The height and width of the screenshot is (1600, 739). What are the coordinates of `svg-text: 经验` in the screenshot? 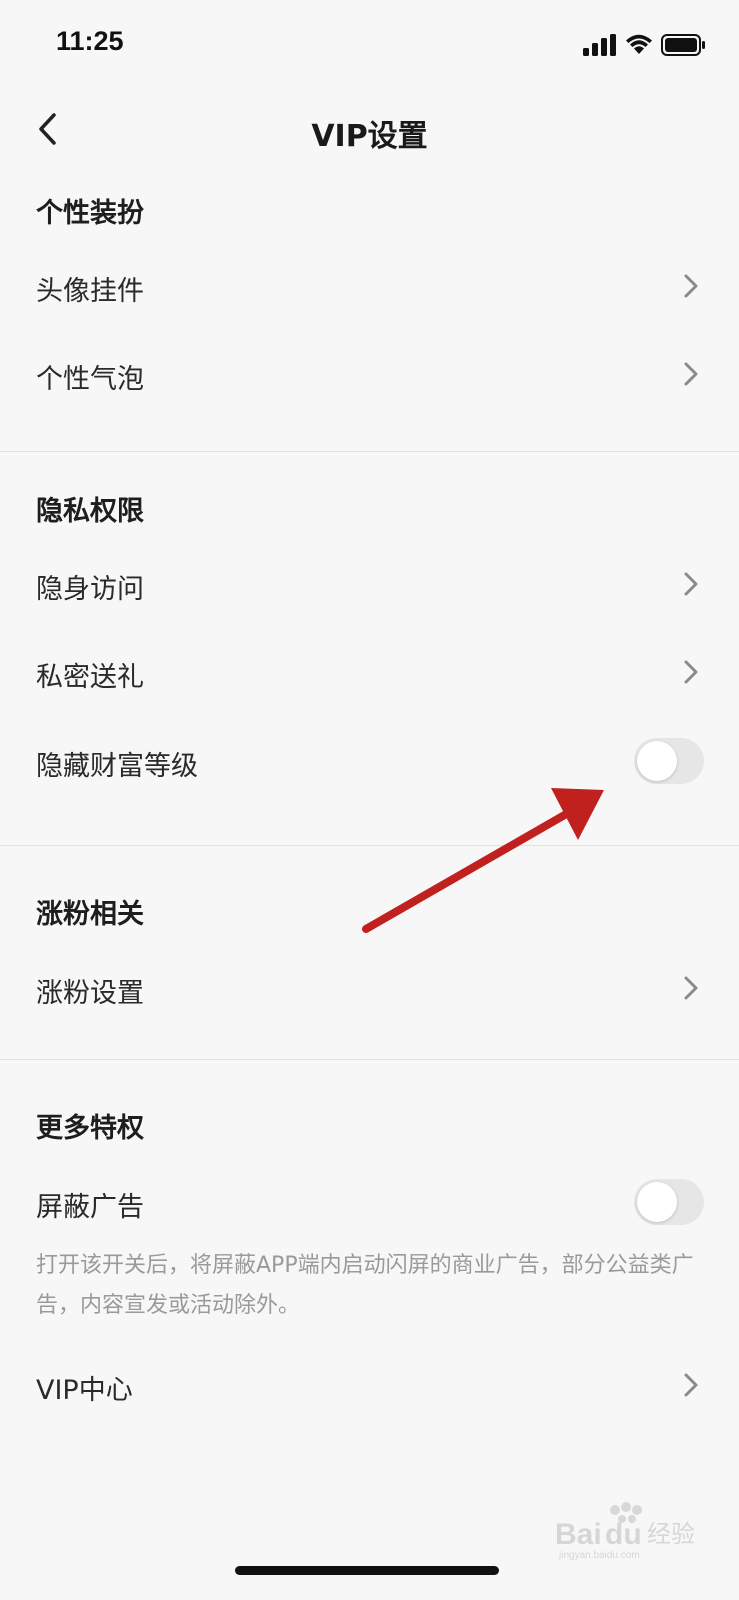 It's located at (671, 1534).